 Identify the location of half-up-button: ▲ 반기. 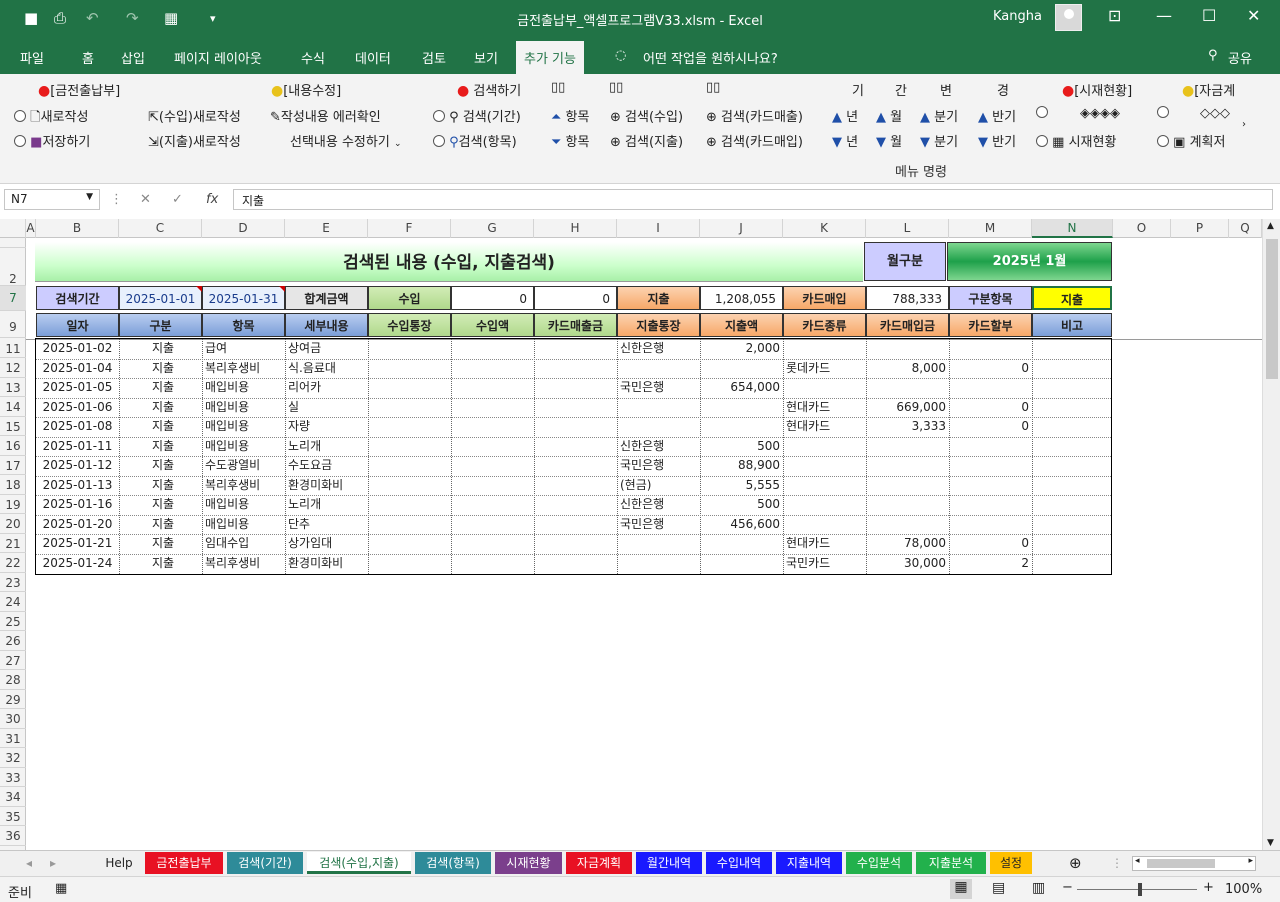
(997, 115).